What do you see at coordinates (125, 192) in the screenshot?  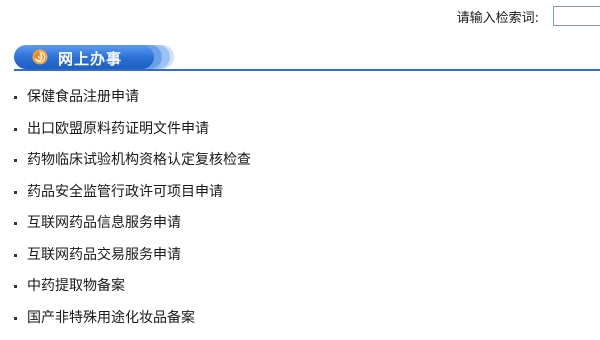 I see `service-link: 药品安全监管行政许可项目申请` at bounding box center [125, 192].